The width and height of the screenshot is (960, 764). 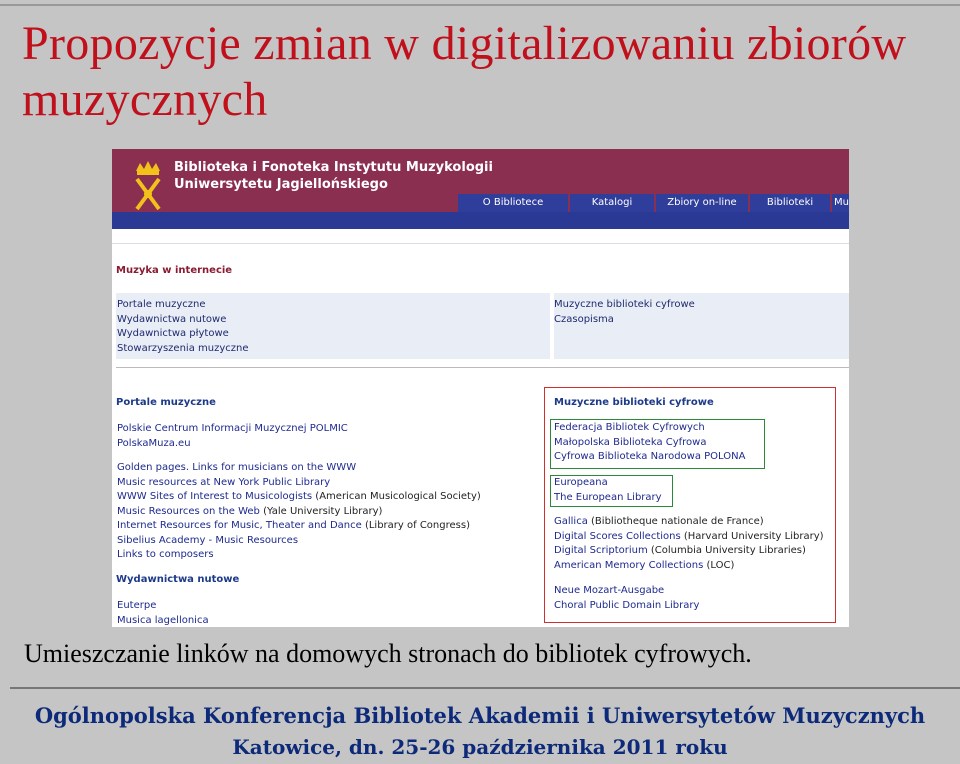 What do you see at coordinates (485, 688) in the screenshot?
I see `footer-rule` at bounding box center [485, 688].